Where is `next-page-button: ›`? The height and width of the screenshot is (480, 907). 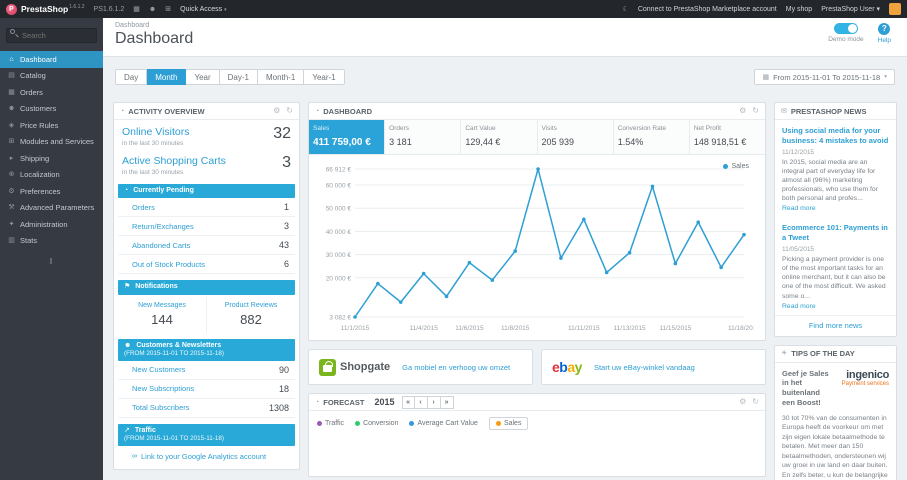
next-page-button: › is located at coordinates (434, 402).